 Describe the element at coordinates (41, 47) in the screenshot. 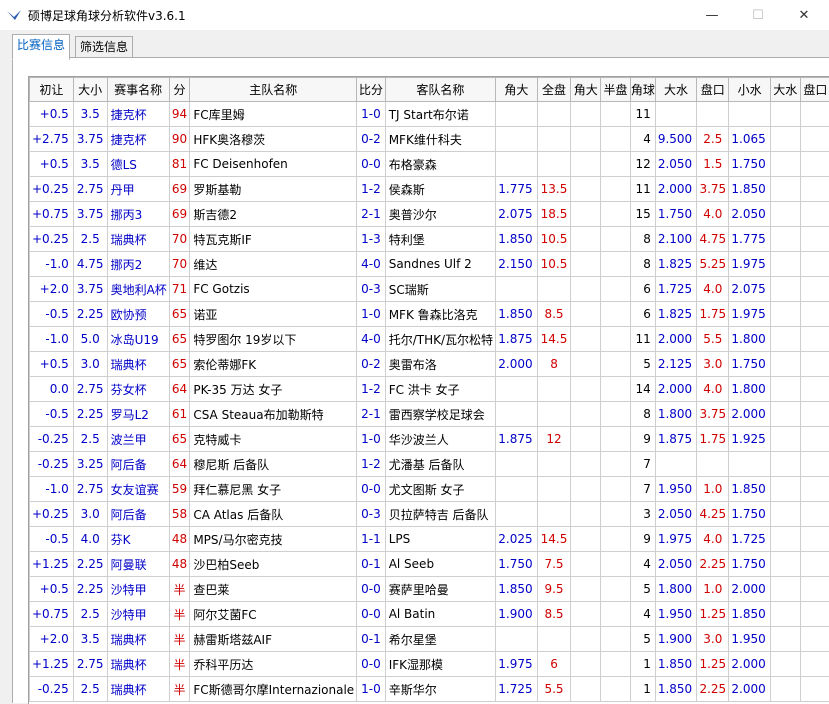

I see `tab-match-info: 比赛信息` at that location.